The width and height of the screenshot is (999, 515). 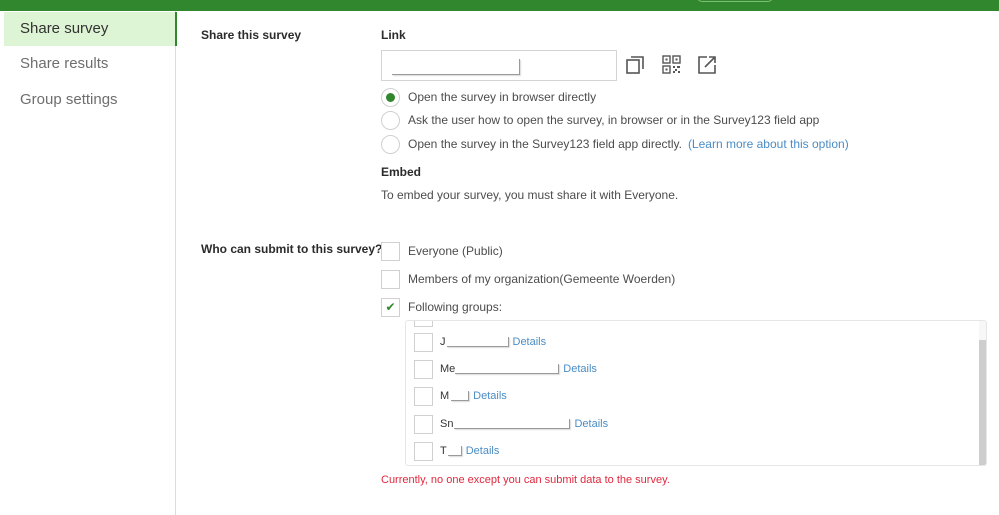 I want to click on submit-option-everyone: Everyone (Public), so click(x=442, y=251).